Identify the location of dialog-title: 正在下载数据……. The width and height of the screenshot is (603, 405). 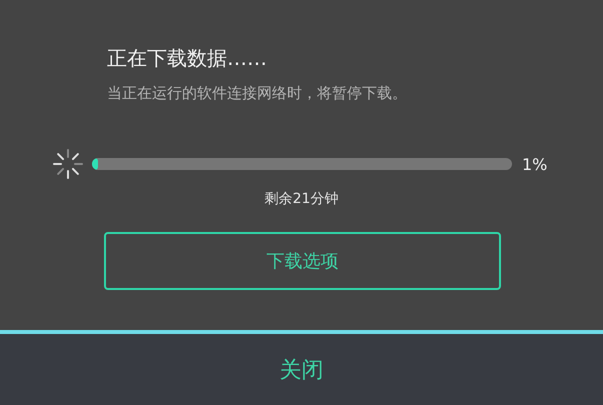
(187, 58).